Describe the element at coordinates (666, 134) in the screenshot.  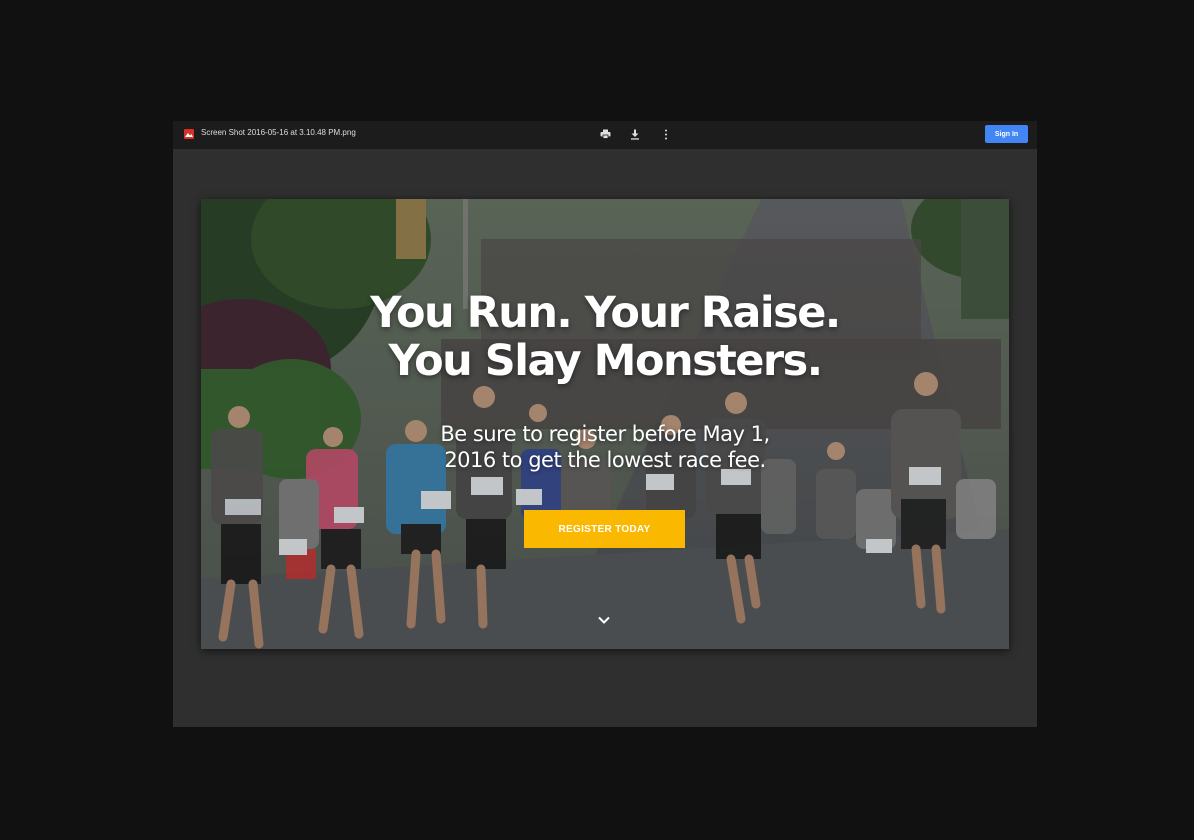
I see `more-vert-icon` at that location.